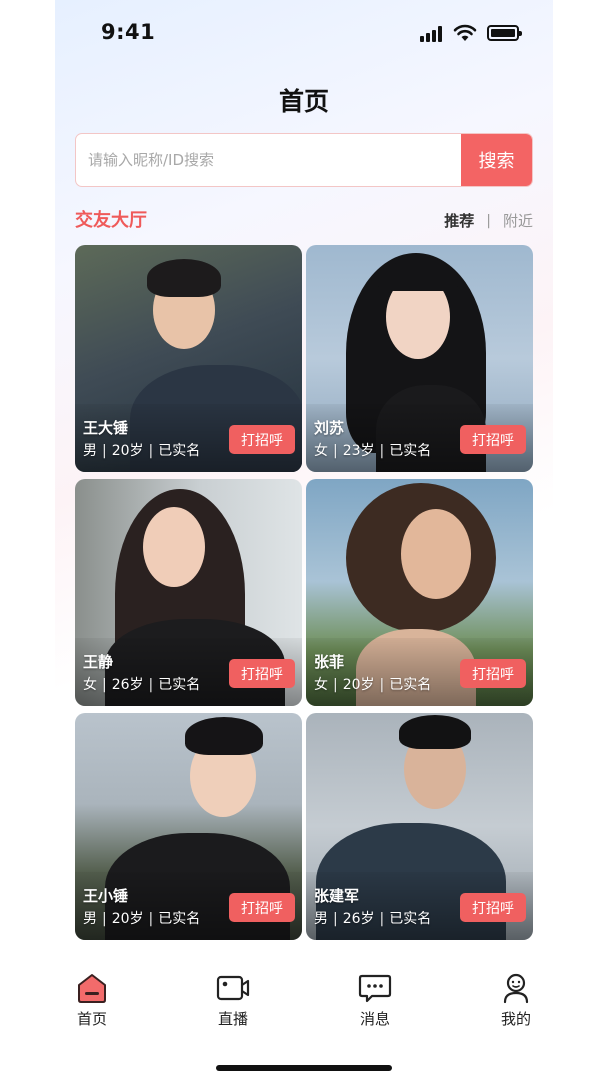 This screenshot has height=1080, width=607. What do you see at coordinates (375, 988) in the screenshot?
I see `chat-bubble-icon` at bounding box center [375, 988].